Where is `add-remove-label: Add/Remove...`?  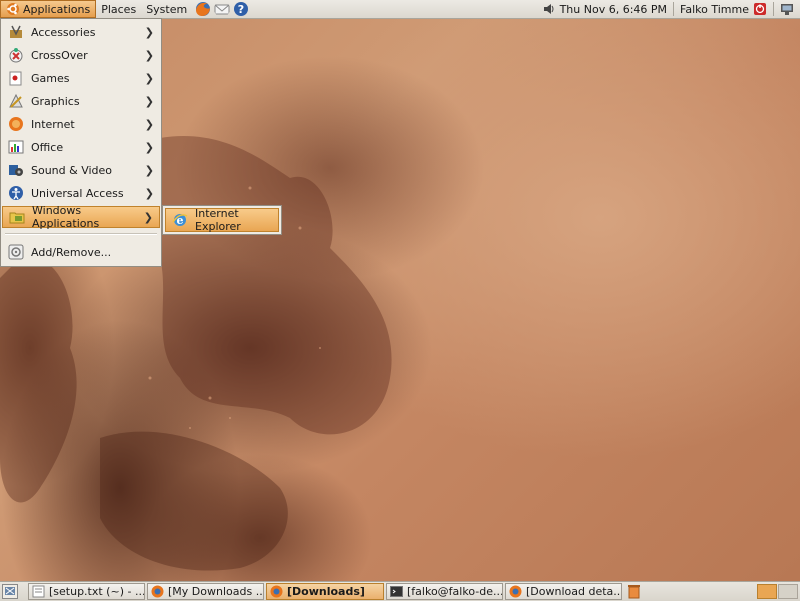 add-remove-label: Add/Remove... is located at coordinates (71, 252).